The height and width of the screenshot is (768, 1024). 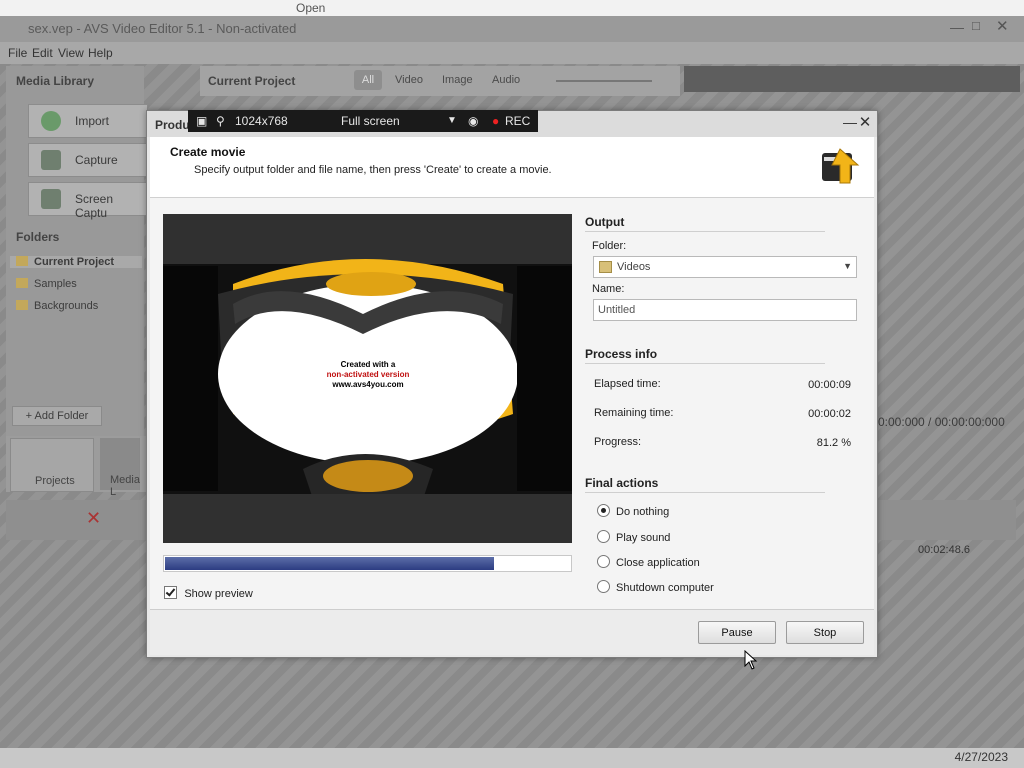 I want to click on mouse-cursor-icon, so click(x=751, y=660).